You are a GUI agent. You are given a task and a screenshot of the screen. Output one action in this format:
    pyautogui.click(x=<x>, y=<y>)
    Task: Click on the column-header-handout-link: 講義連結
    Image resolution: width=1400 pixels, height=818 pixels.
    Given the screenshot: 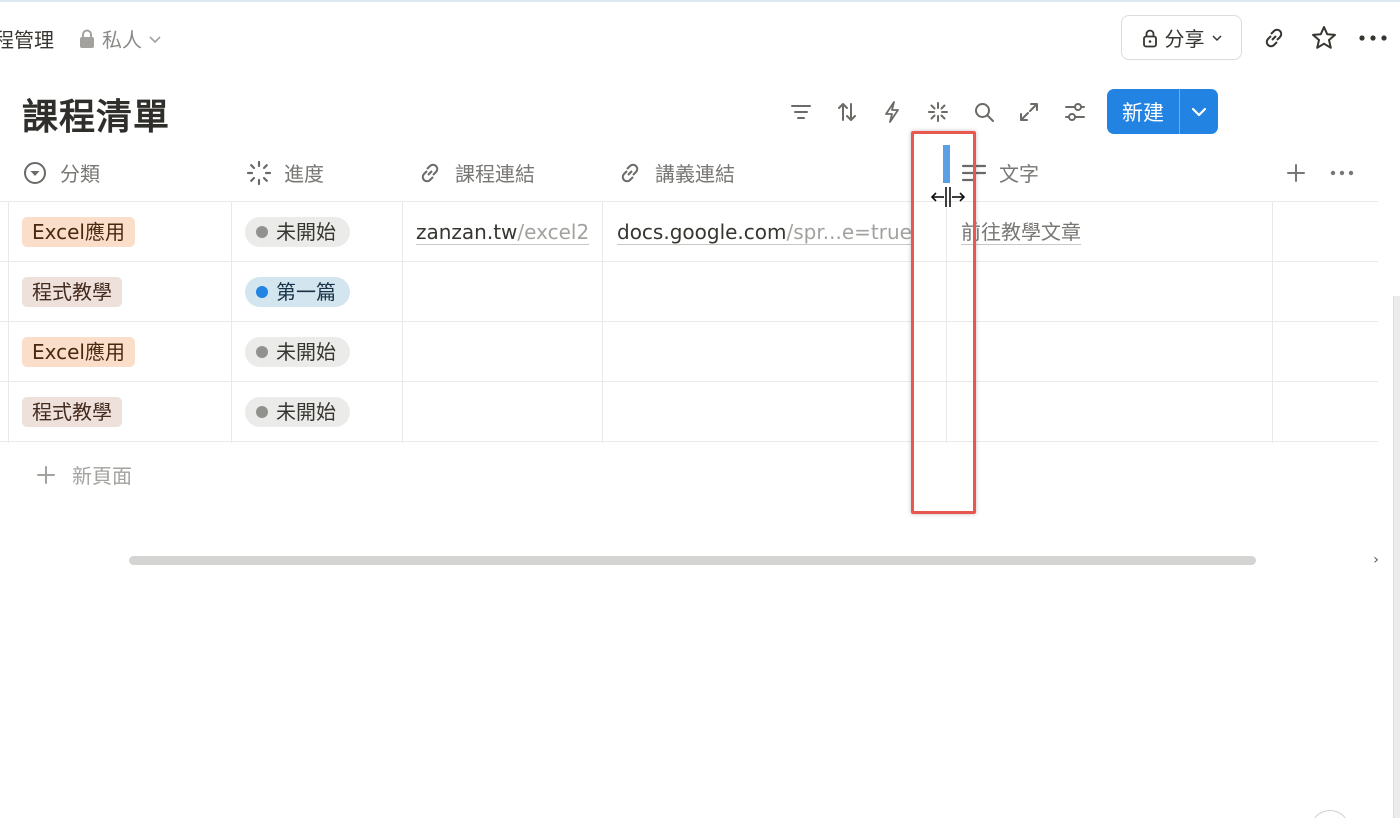 What is the action you would take?
    pyautogui.click(x=676, y=172)
    